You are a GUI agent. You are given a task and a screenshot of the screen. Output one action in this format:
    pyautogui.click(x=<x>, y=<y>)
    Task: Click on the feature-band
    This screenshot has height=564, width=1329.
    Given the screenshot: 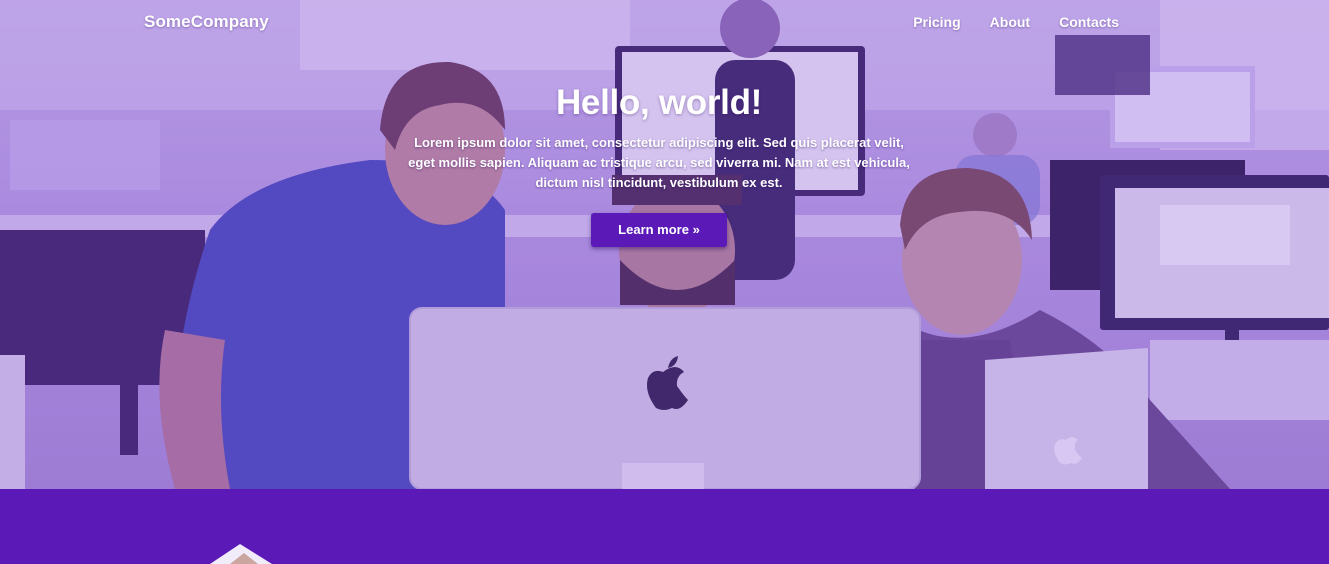 What is the action you would take?
    pyautogui.click(x=664, y=526)
    